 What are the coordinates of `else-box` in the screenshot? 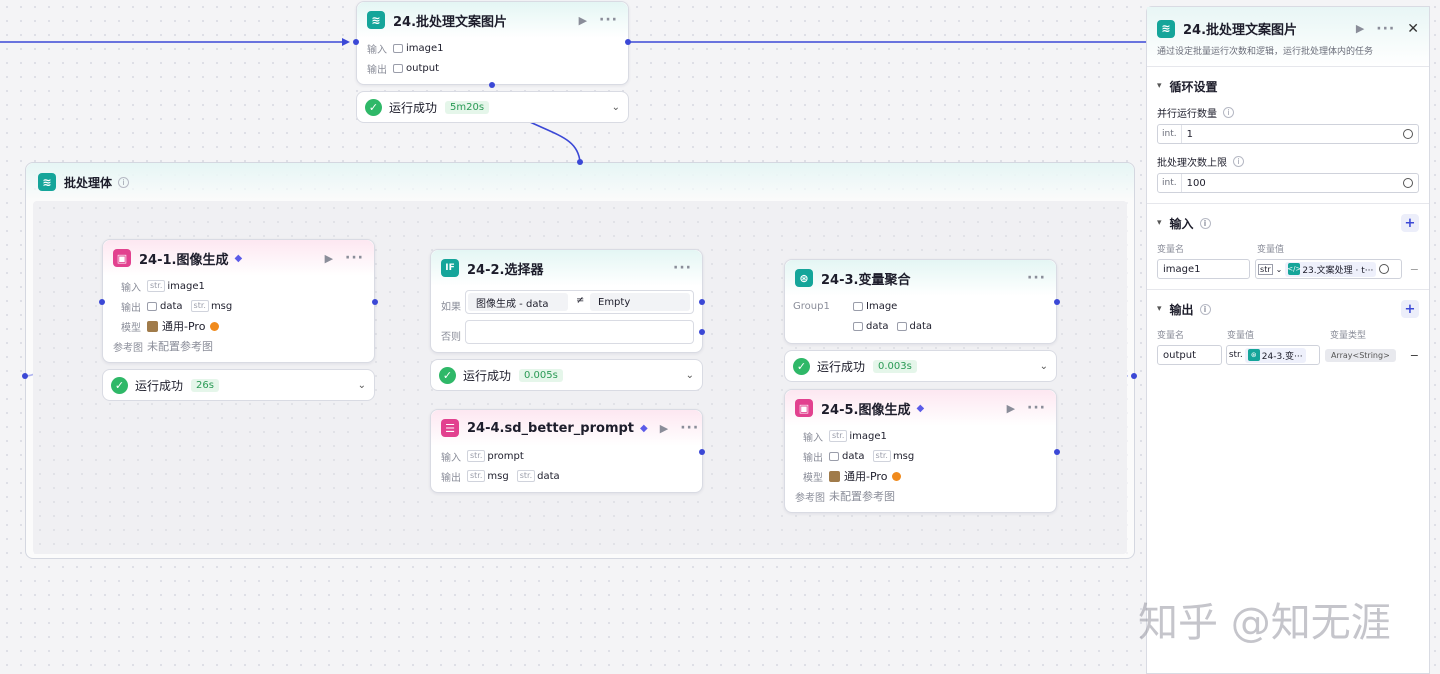 It's located at (579, 332).